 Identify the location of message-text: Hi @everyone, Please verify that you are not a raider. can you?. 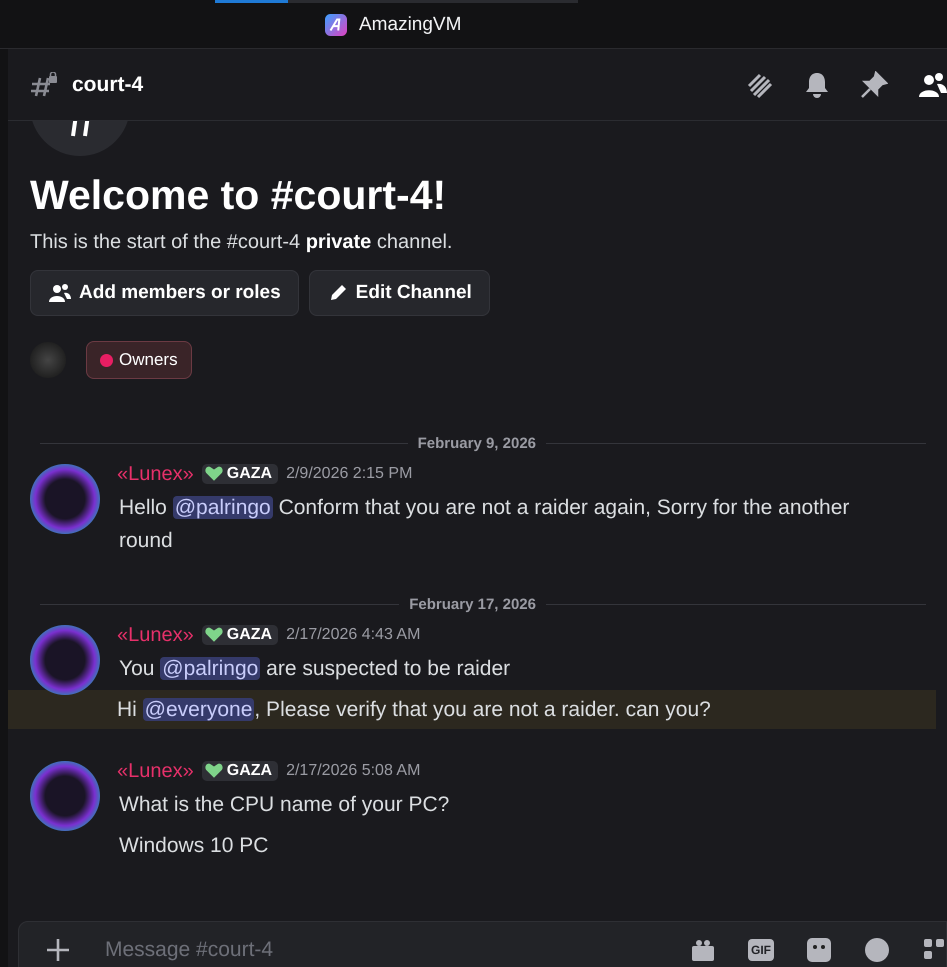
(414, 709).